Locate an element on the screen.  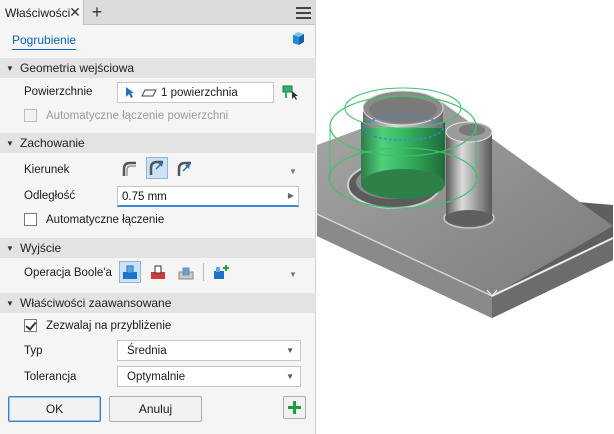
section-advanced: ▼ Właściwości zaawansowane is located at coordinates (158, 303).